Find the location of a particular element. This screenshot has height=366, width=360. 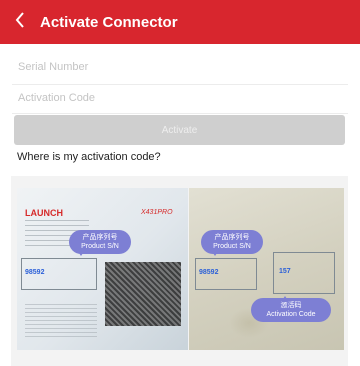

back-button is located at coordinates (20, 22).